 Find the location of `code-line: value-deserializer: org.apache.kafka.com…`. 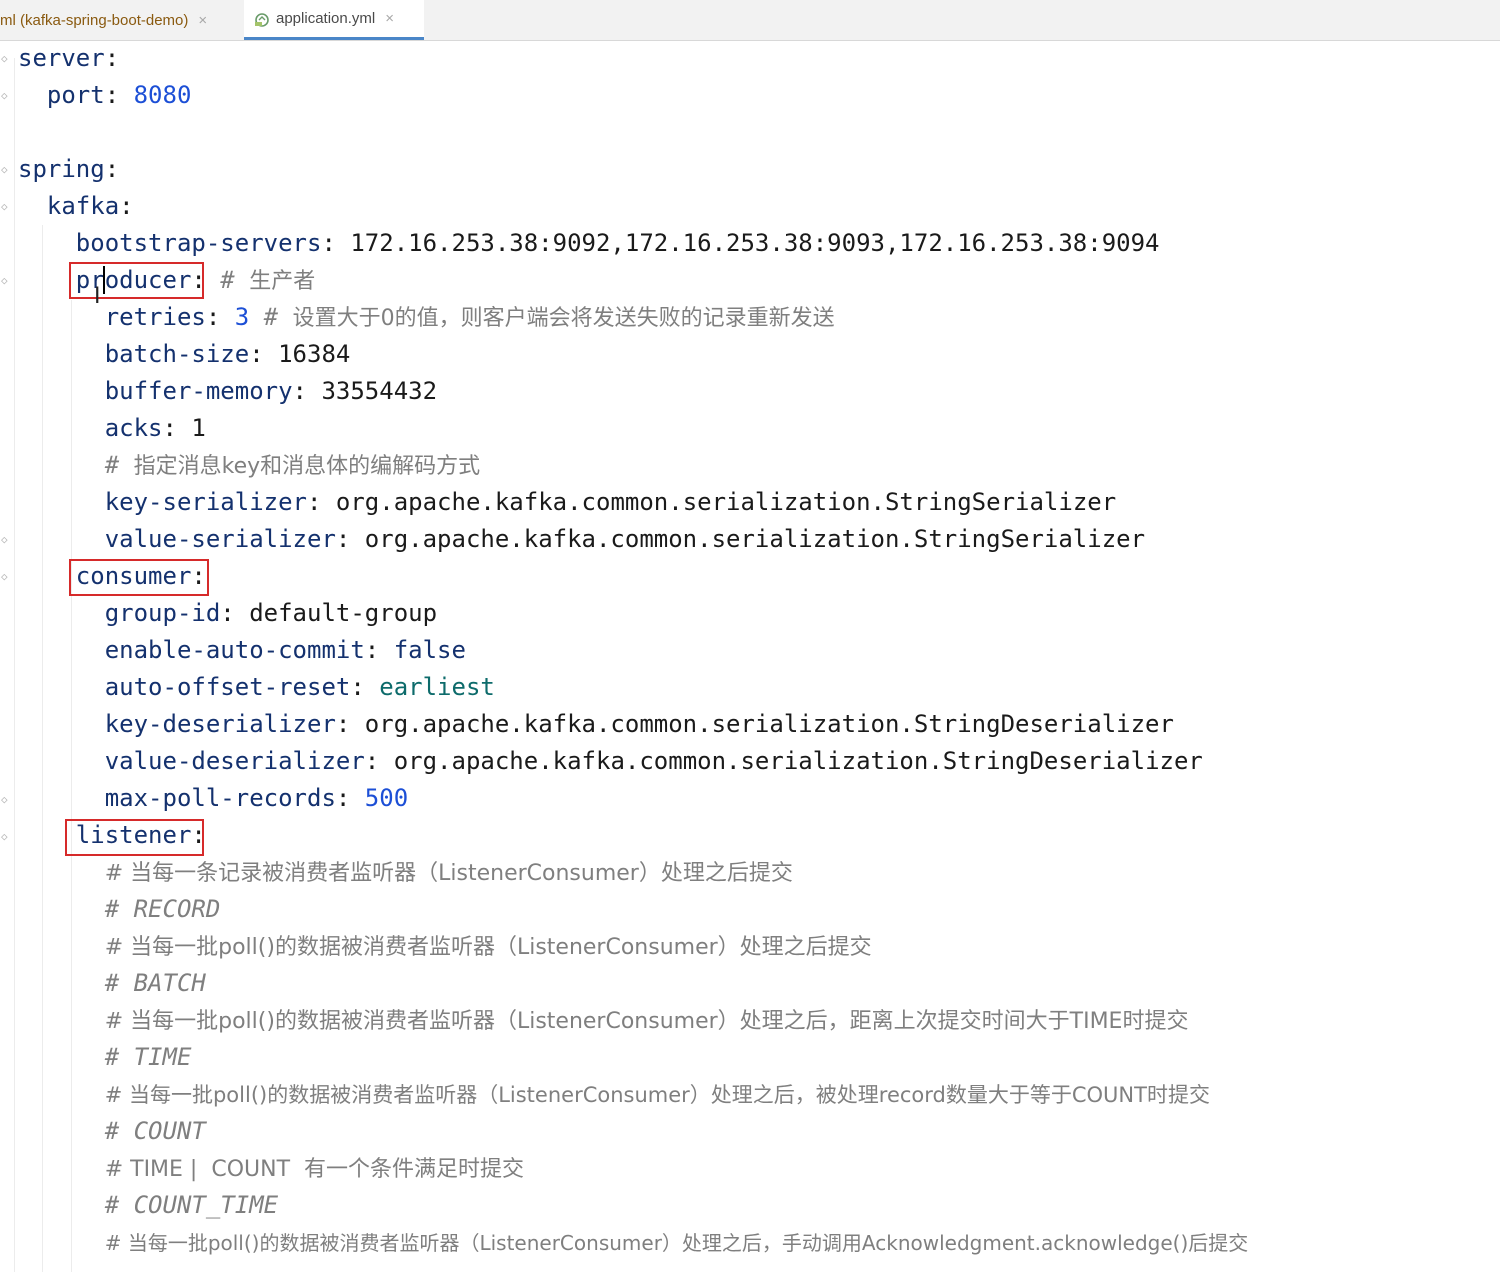

code-line: value-deserializer: org.apache.kafka.com… is located at coordinates (610, 761).